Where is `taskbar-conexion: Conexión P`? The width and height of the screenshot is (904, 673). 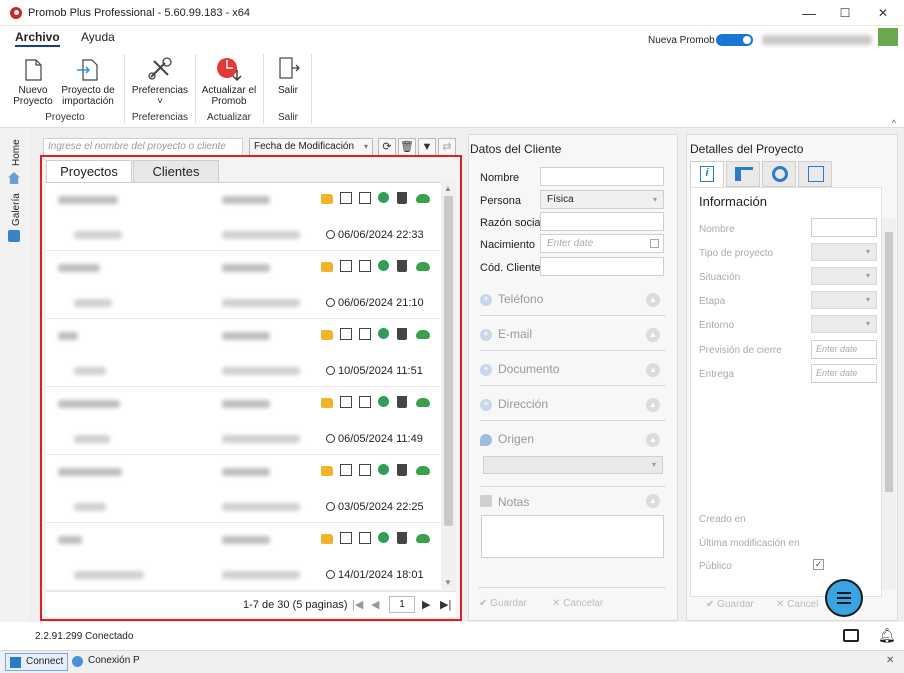 taskbar-conexion: Conexión P is located at coordinates (106, 662).